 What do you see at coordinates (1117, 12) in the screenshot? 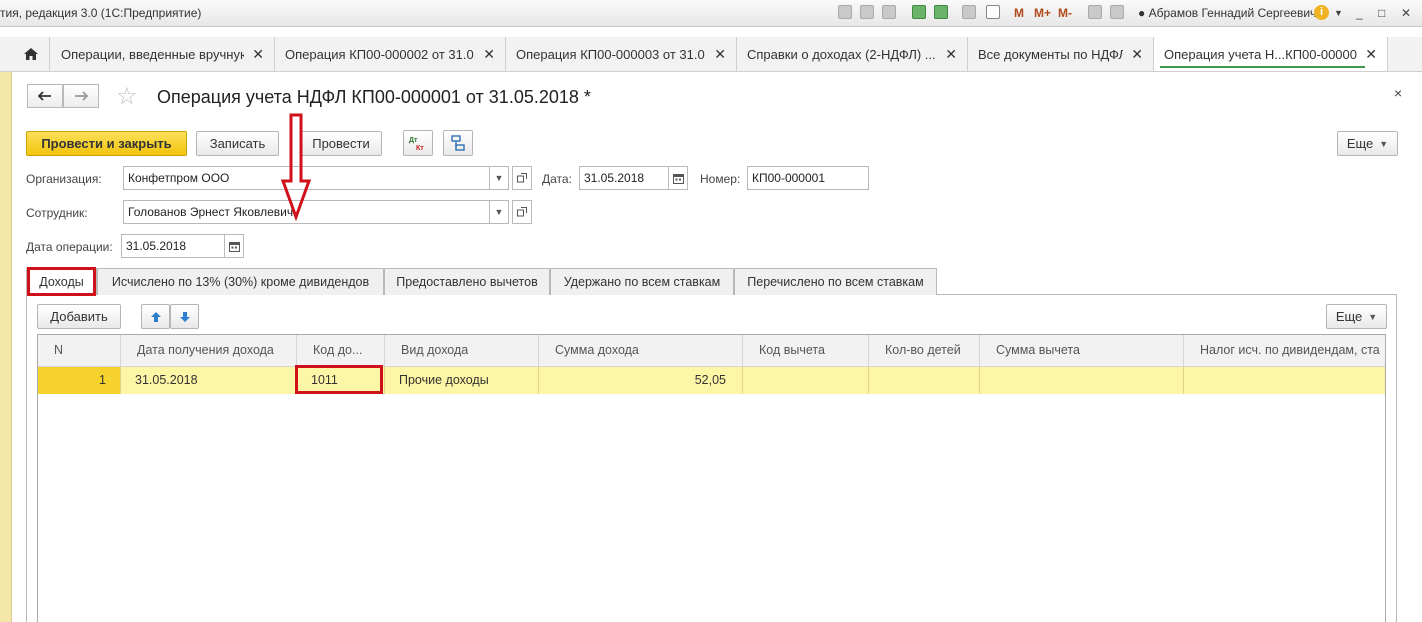
I see `panels-icon` at bounding box center [1117, 12].